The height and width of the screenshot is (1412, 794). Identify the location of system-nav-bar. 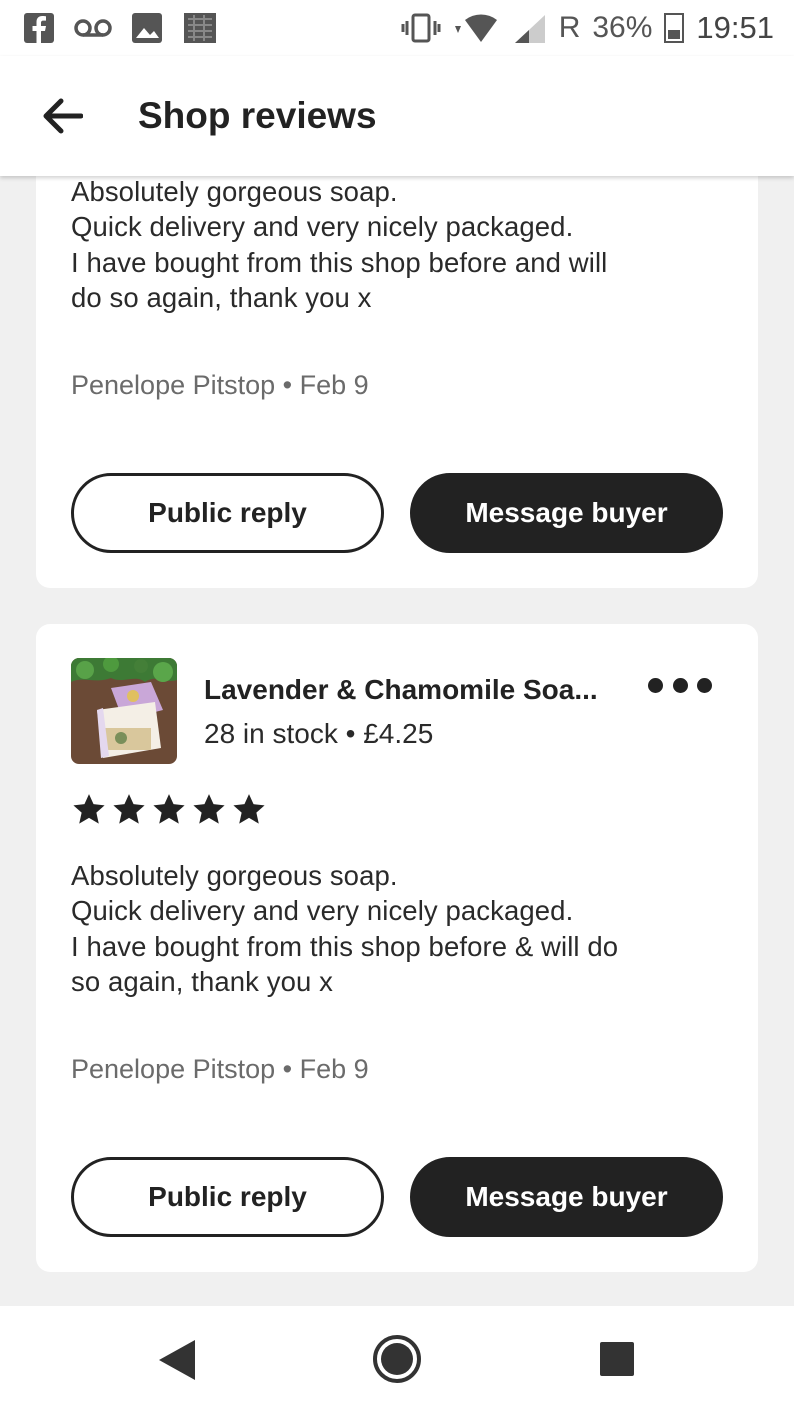
(397, 1359).